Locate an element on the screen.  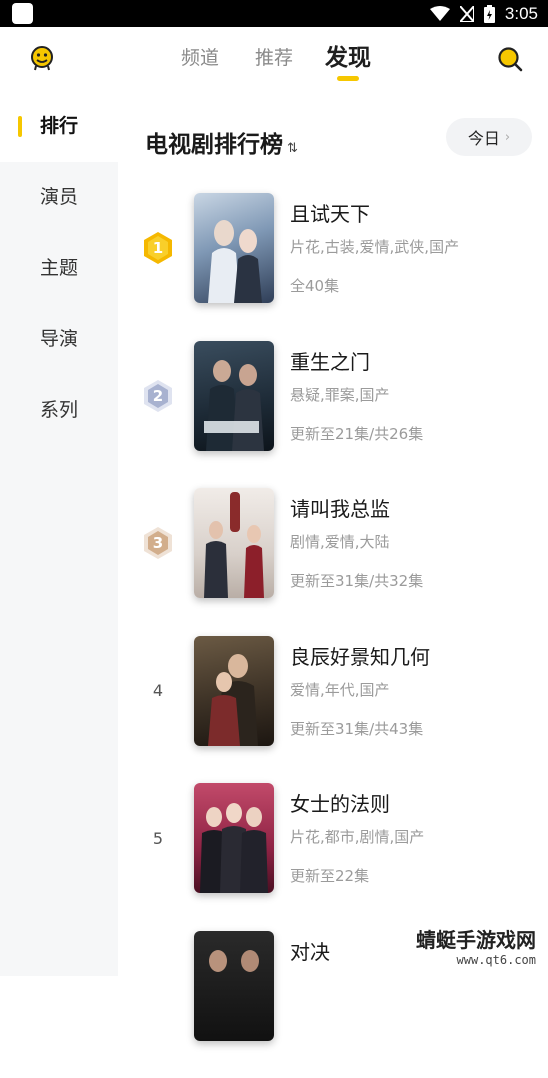
drama-title: 女士的法则 is located at coordinates (414, 804).